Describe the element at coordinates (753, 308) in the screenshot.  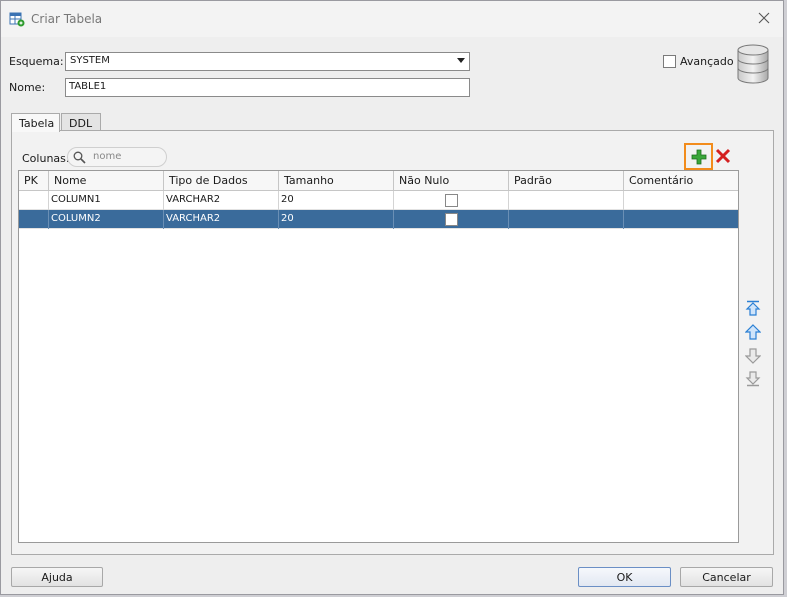
I see `move-top-icon` at that location.